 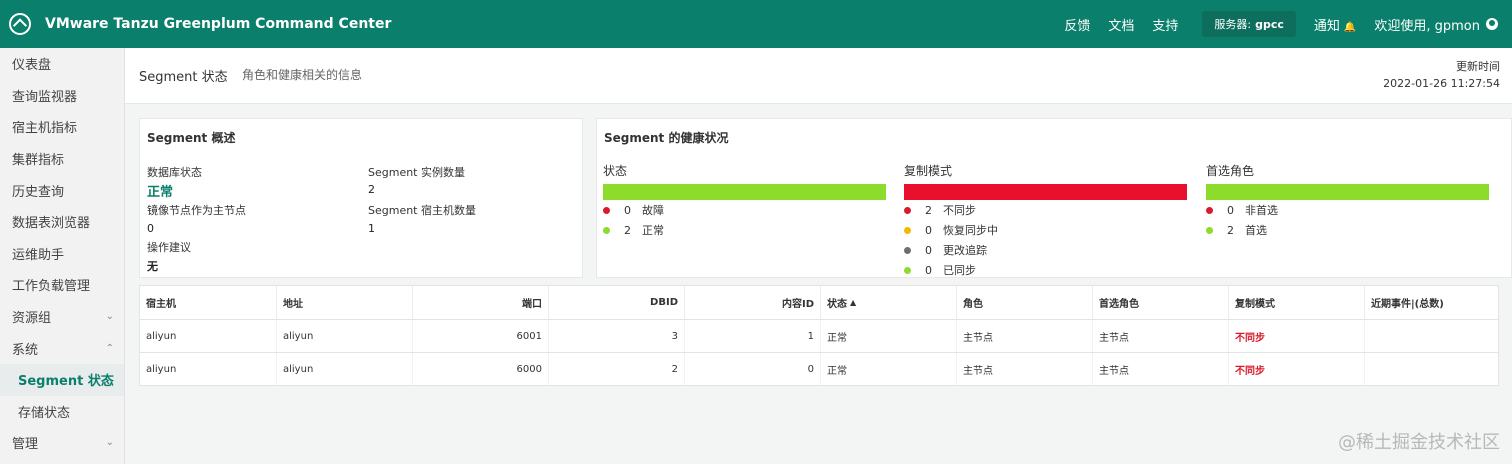 What do you see at coordinates (837, 304) in the screenshot?
I see `col-status-label: 状态` at bounding box center [837, 304].